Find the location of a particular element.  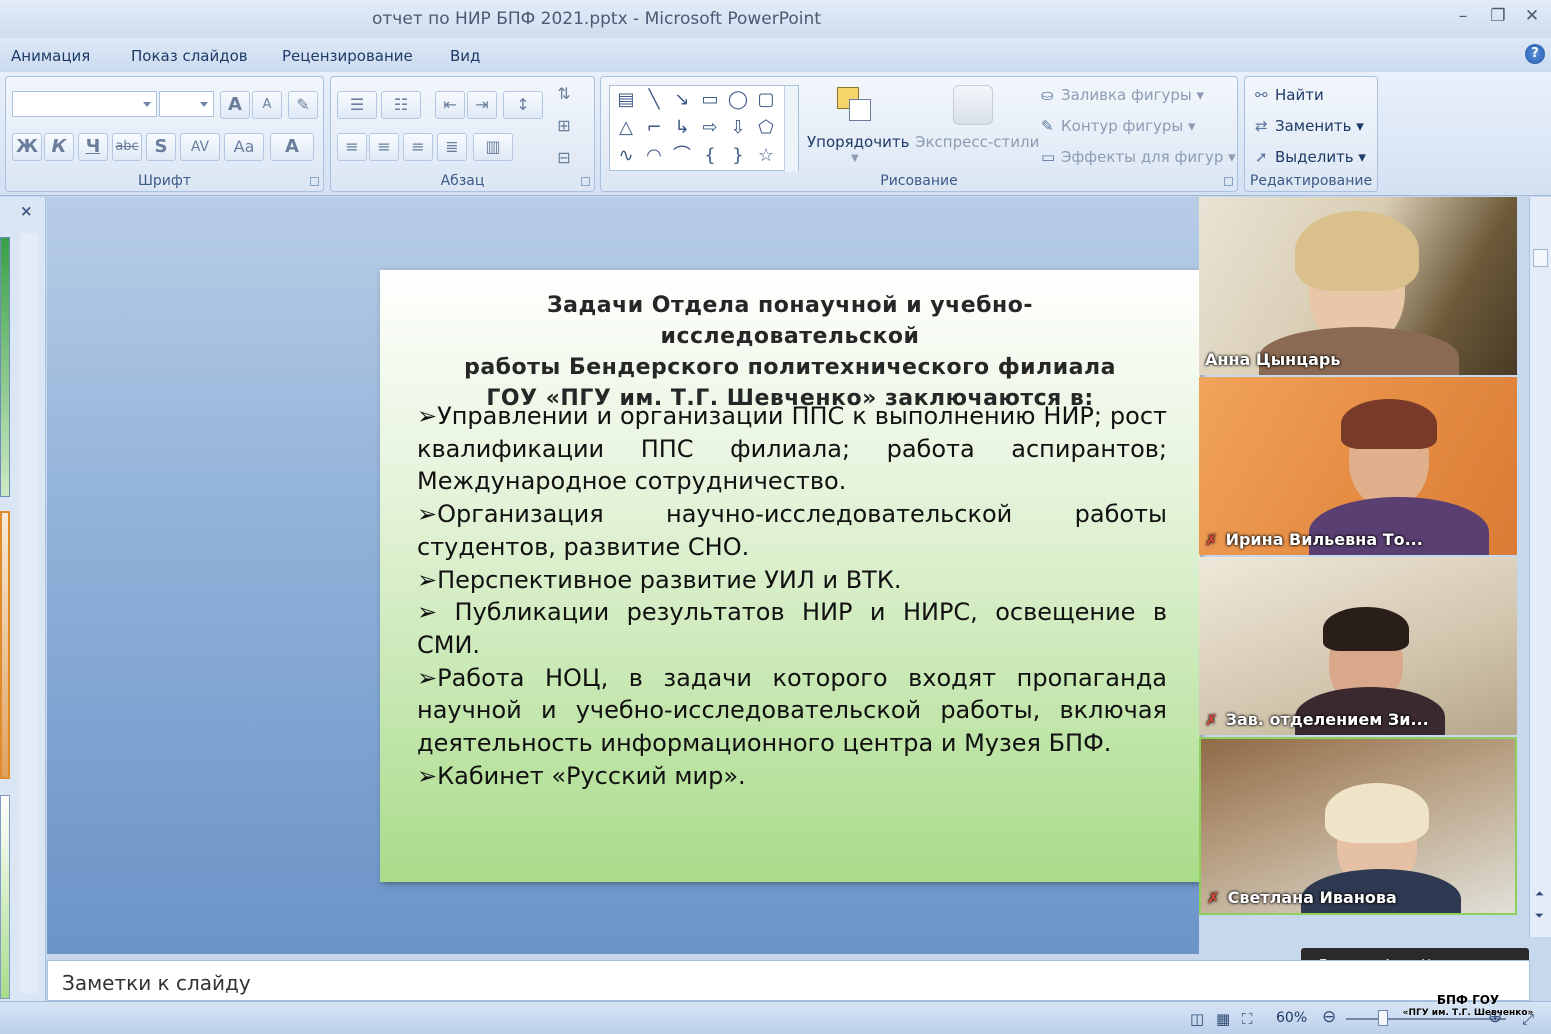

replace-button: ⇄ Заменить ▾ is located at coordinates (1309, 126).